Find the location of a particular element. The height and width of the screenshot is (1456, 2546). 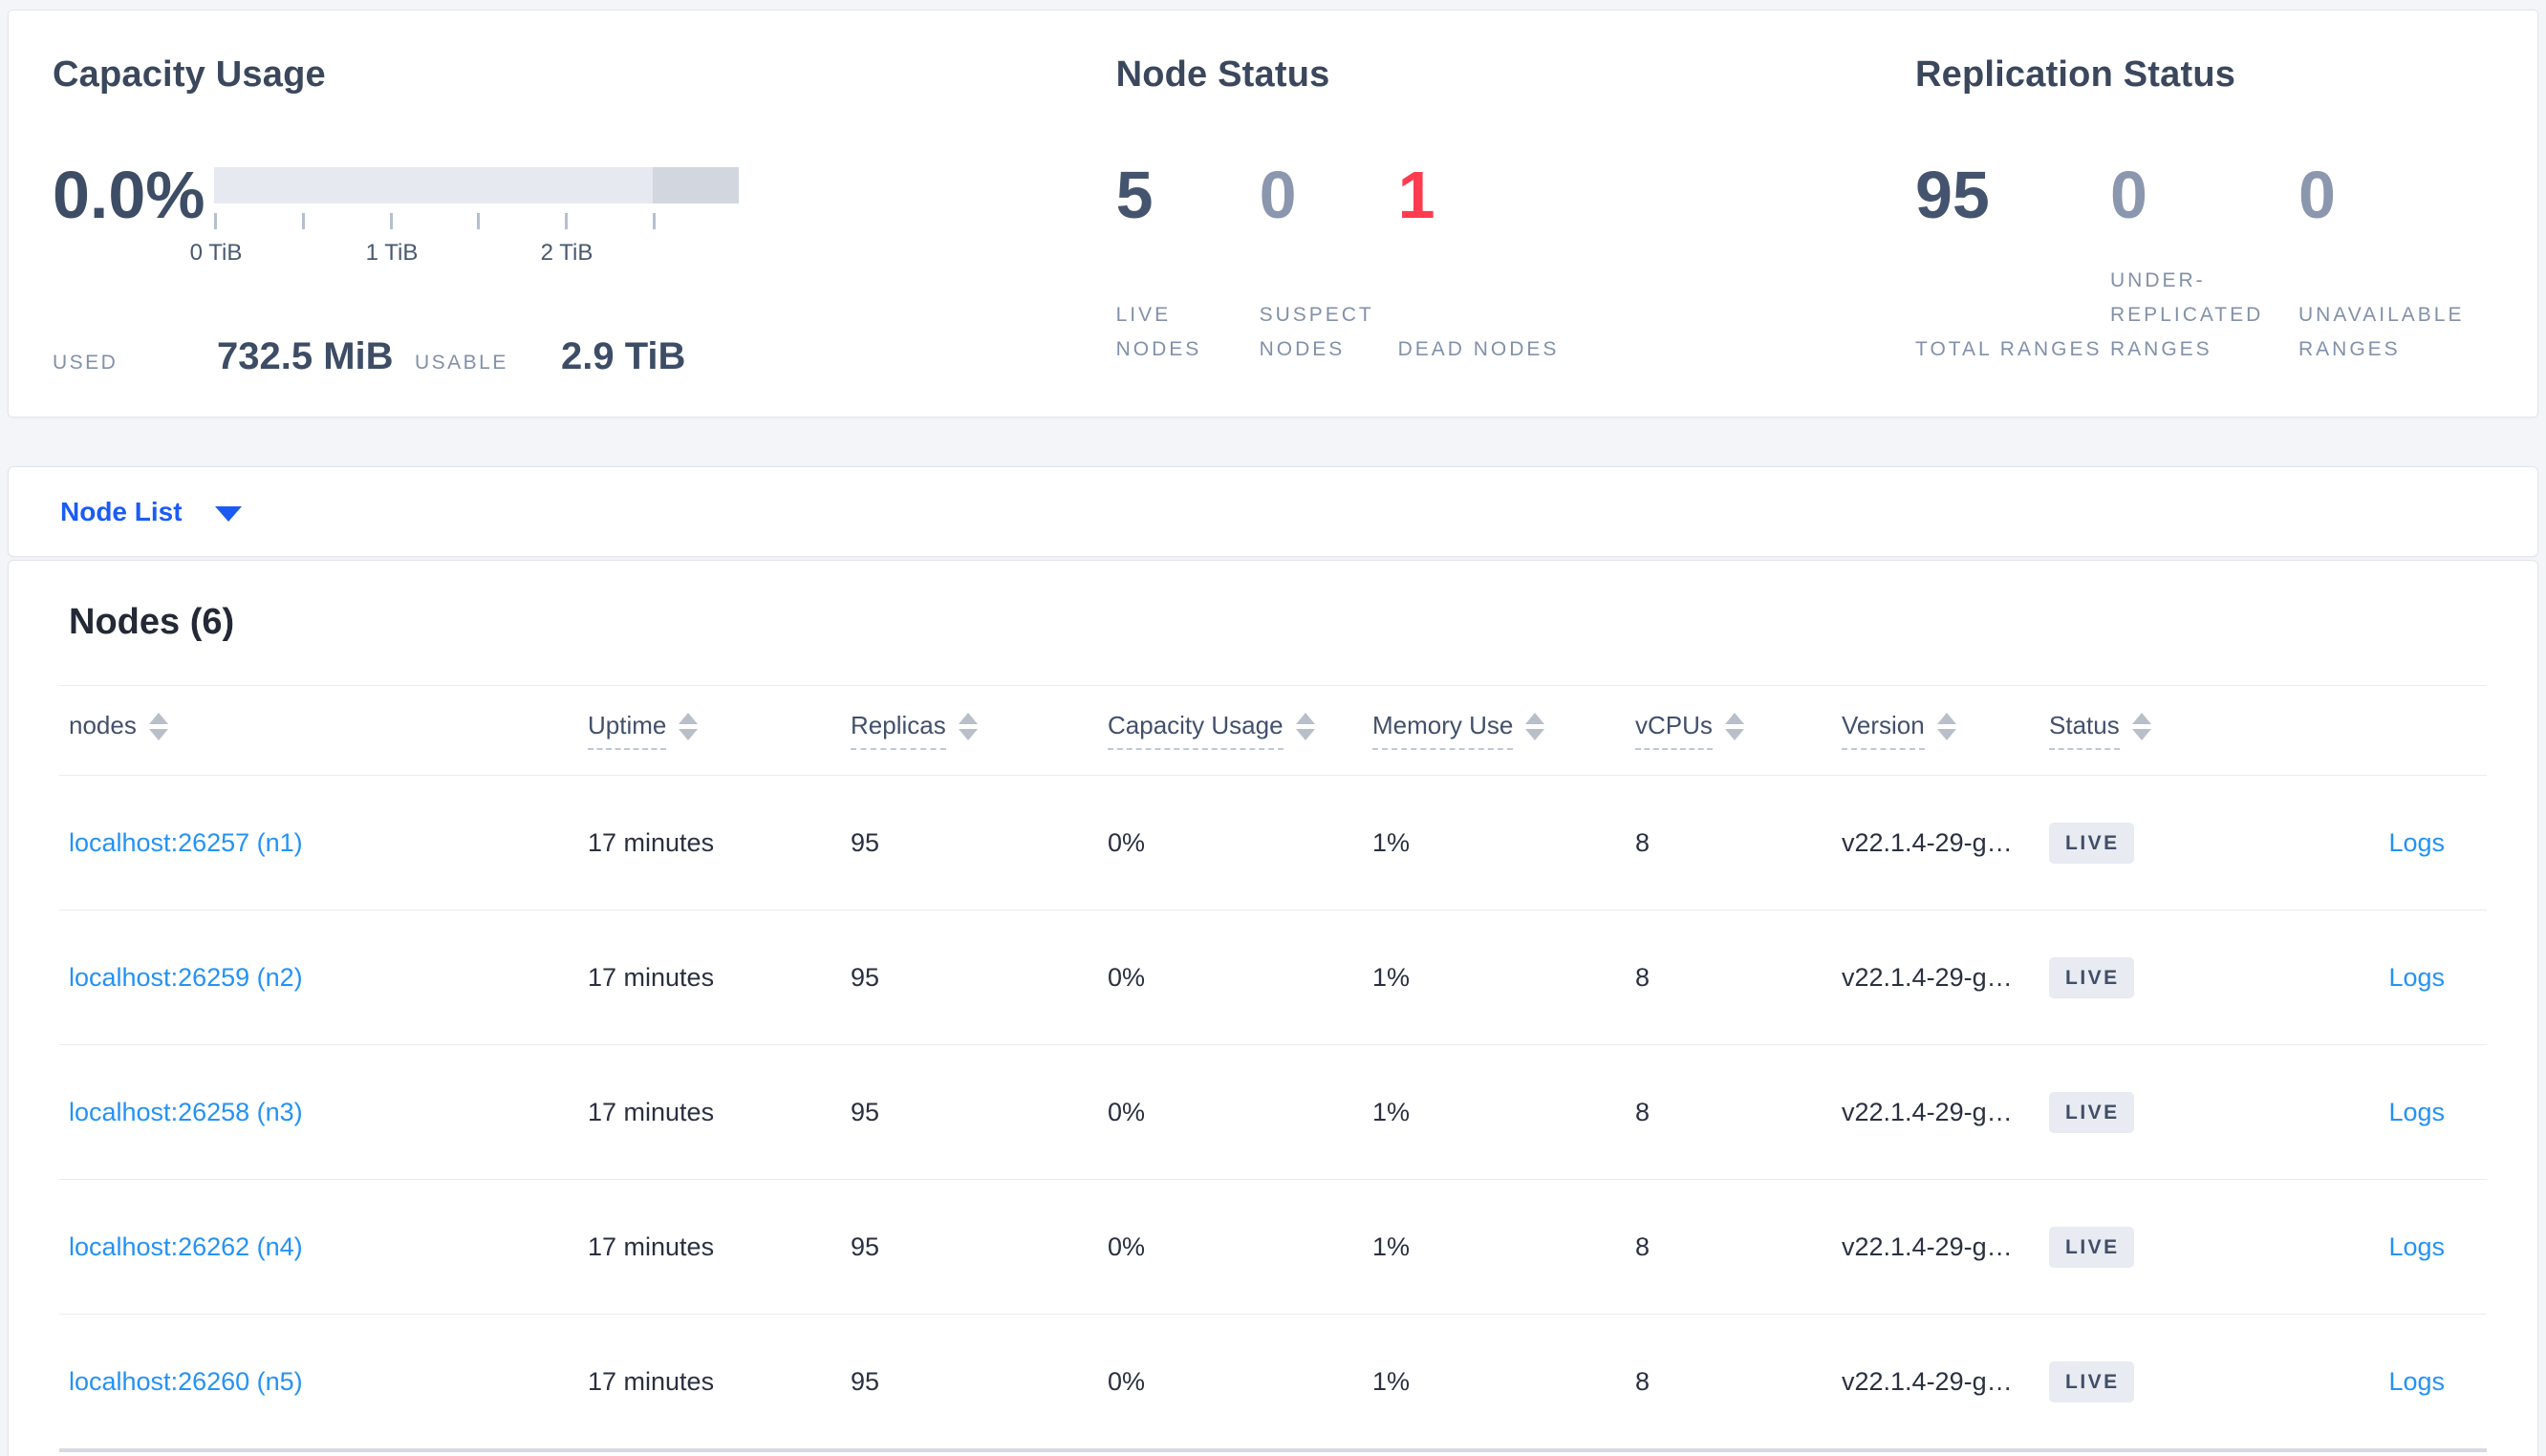

column-header-label: Replicas is located at coordinates (898, 730).